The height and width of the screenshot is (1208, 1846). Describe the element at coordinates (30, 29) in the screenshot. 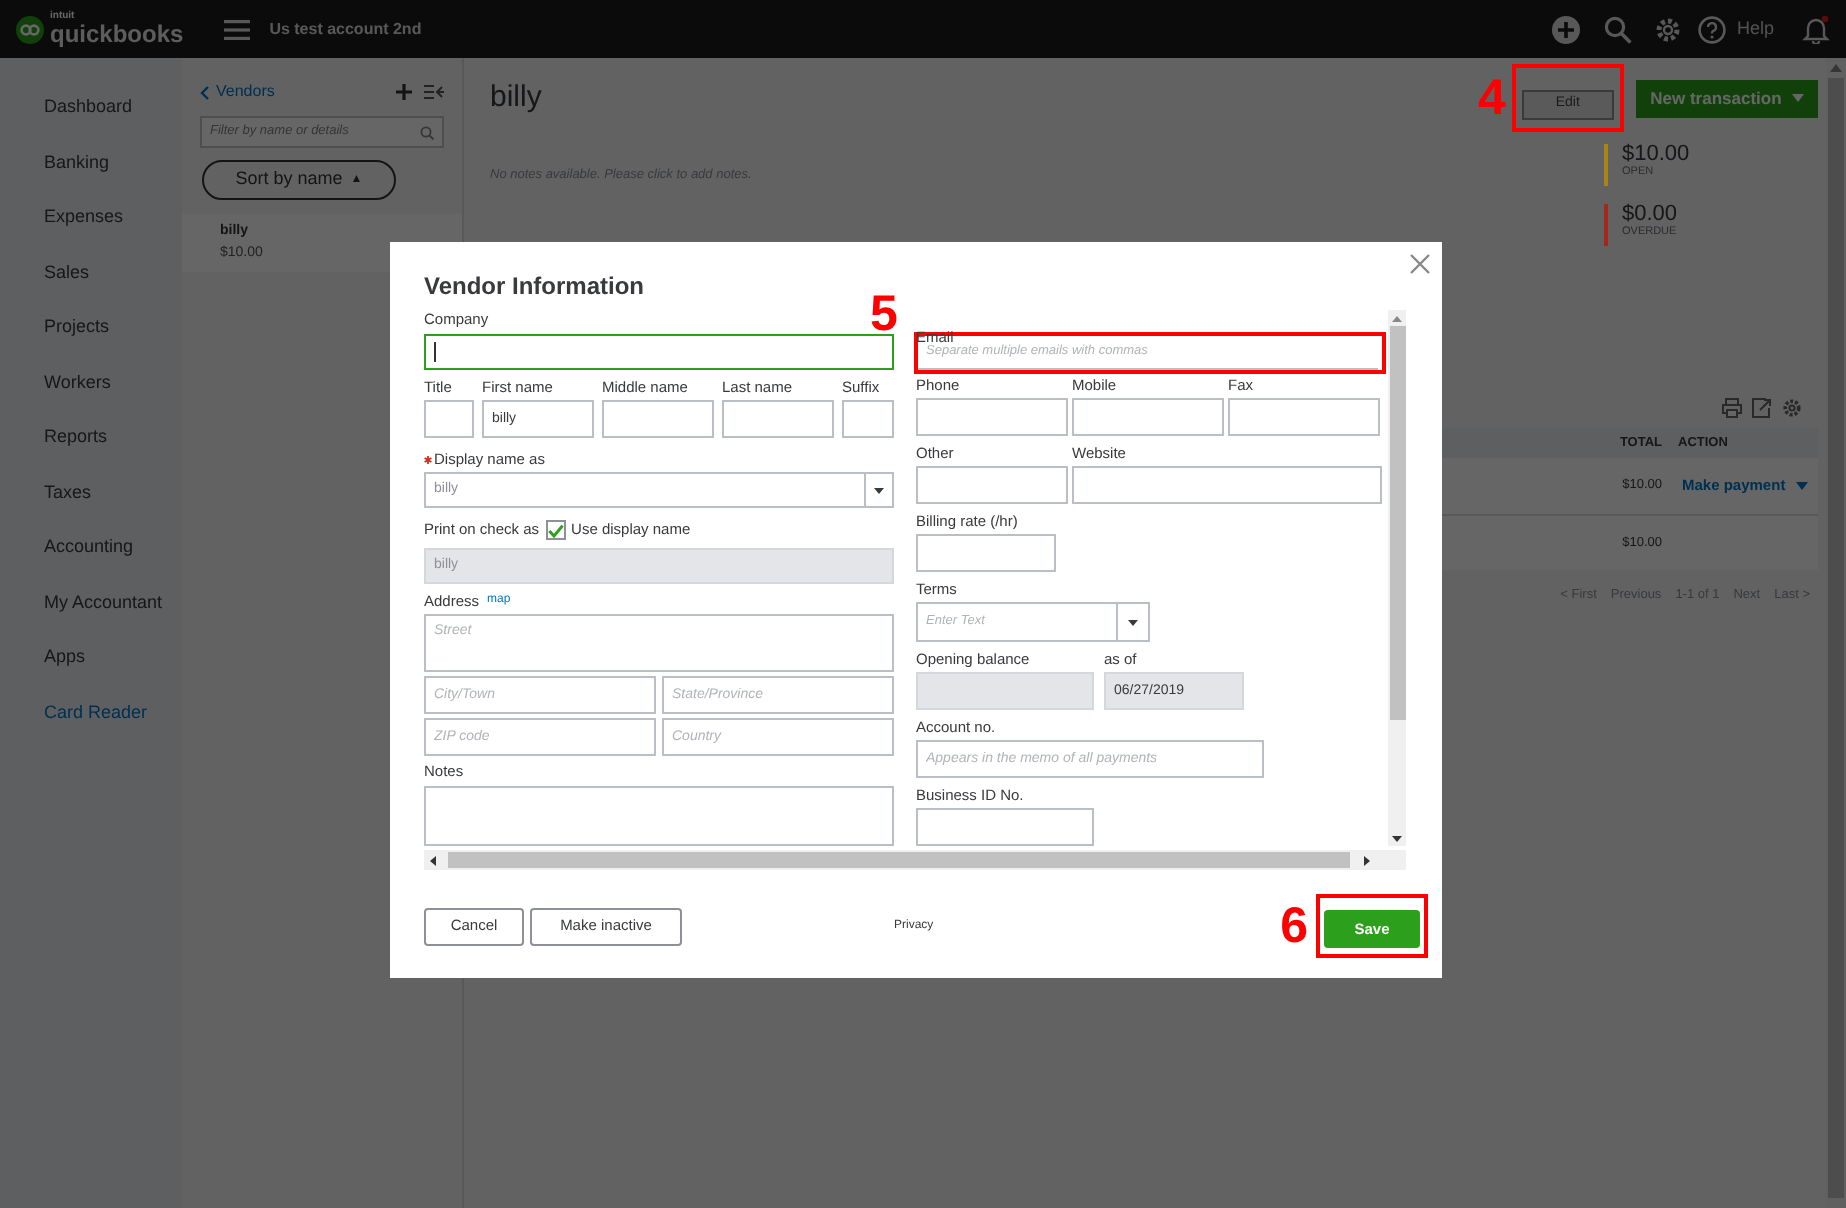

I see `logo-icon` at that location.